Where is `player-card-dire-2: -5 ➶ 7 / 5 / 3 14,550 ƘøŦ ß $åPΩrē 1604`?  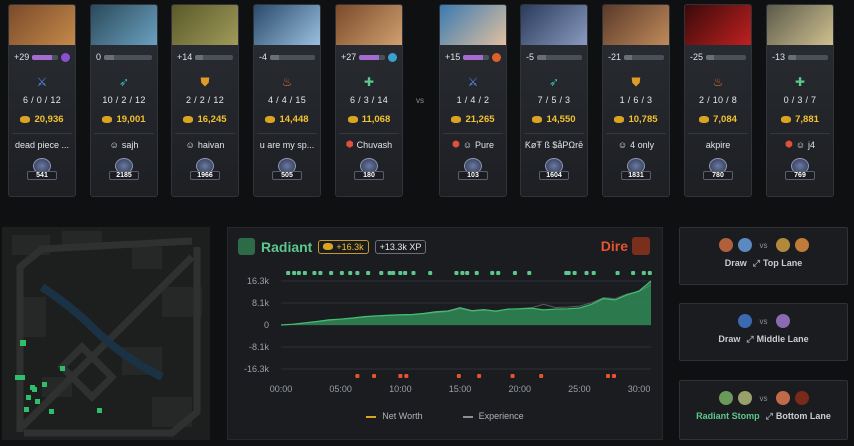
player-card-dire-2: -5 ➶ 7 / 5 / 3 14,550 ƘøŦ ß $åPΩrē 1604 is located at coordinates (554, 100).